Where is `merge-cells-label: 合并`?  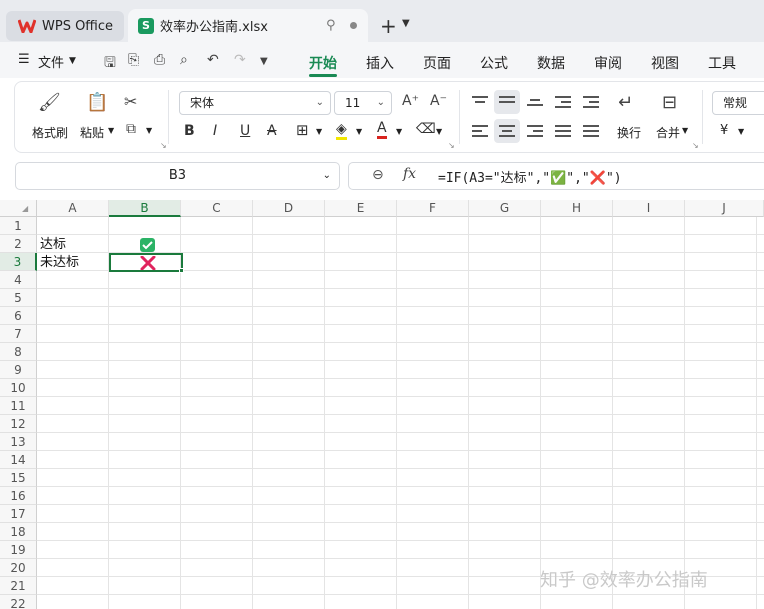 merge-cells-label: 合并 is located at coordinates (668, 132).